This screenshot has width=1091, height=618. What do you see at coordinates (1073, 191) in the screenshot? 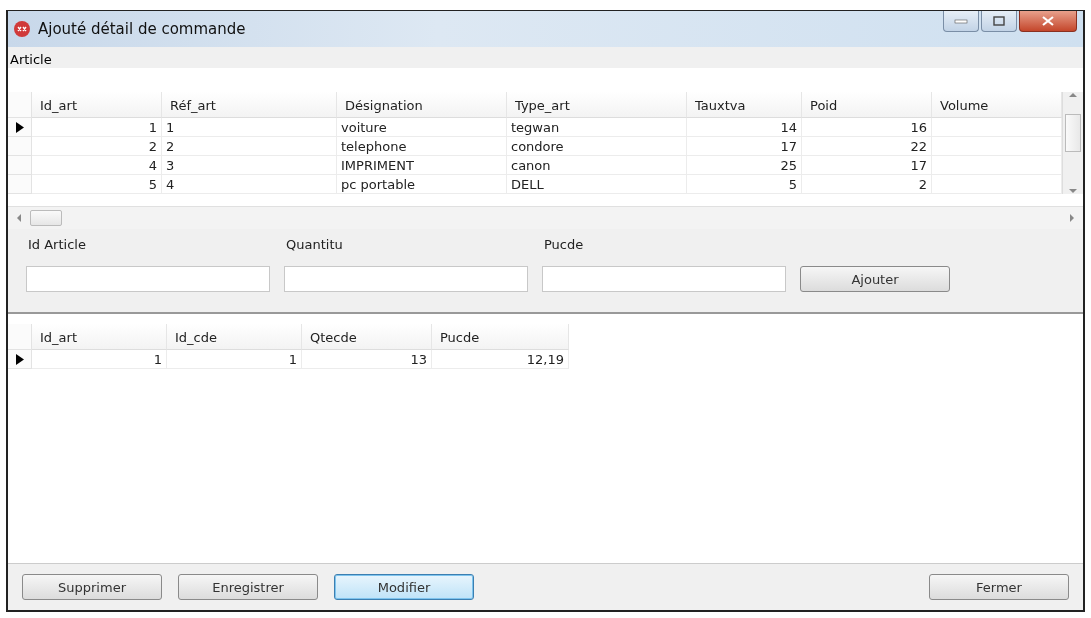
I see `scroll-down-icon` at bounding box center [1073, 191].